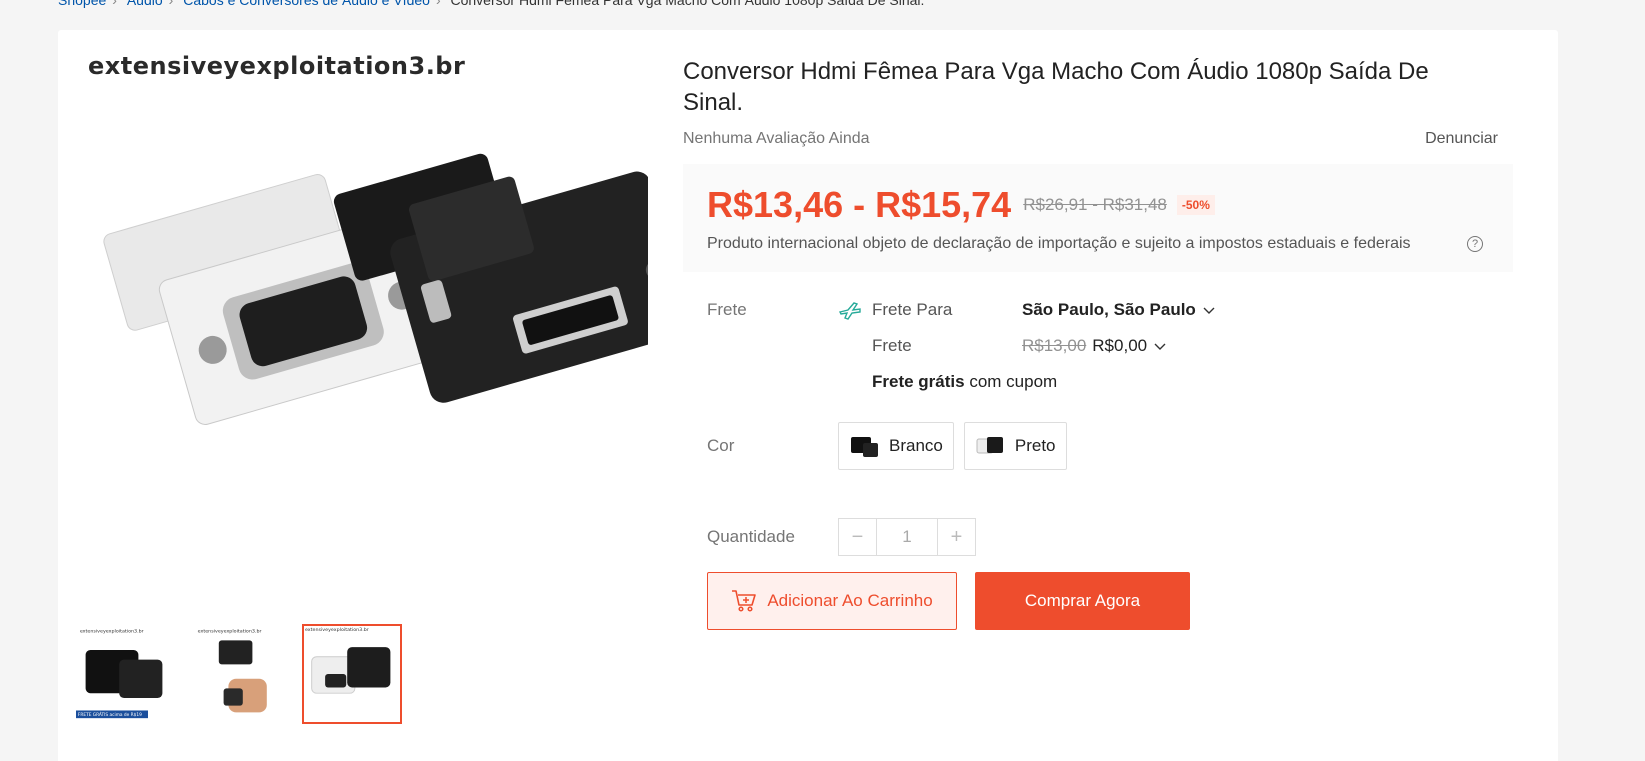  I want to click on breadcrumb-item-shopee: Shopee, so click(82, 4).